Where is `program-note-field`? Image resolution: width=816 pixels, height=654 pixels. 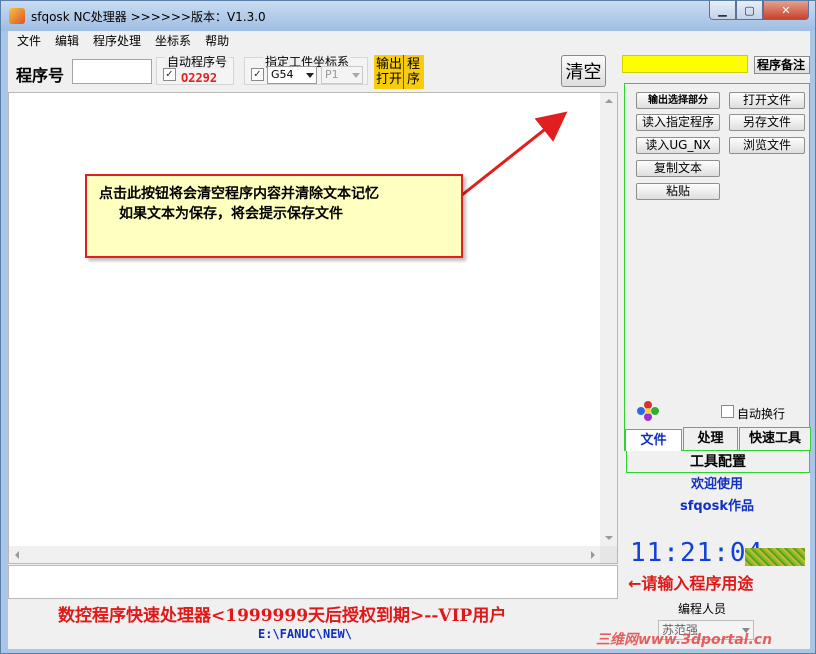 program-note-field is located at coordinates (685, 64).